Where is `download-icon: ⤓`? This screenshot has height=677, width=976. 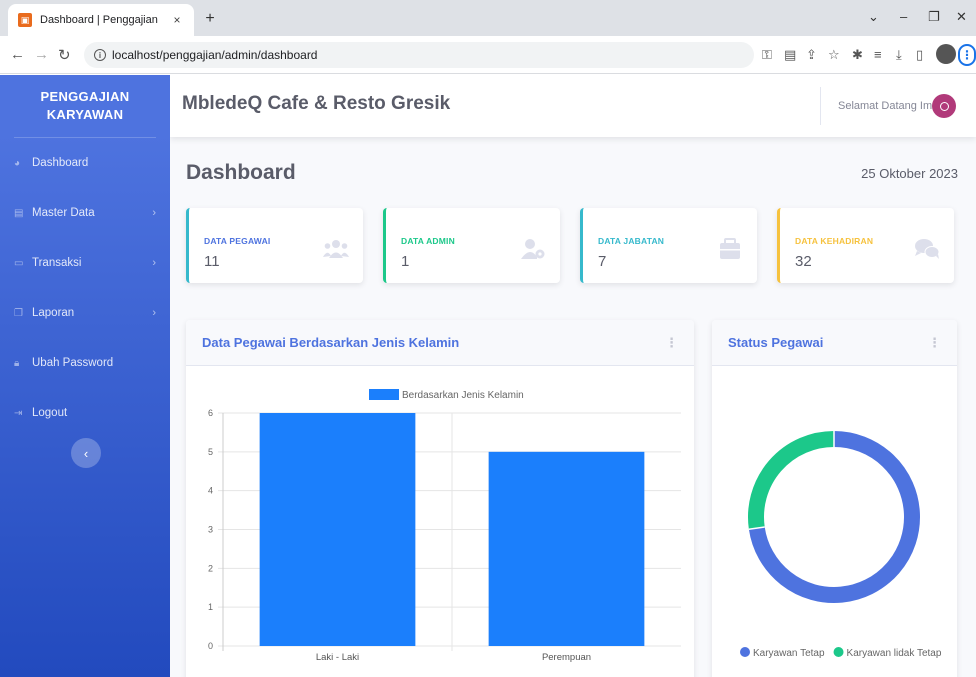
download-icon: ⤓ is located at coordinates (899, 55).